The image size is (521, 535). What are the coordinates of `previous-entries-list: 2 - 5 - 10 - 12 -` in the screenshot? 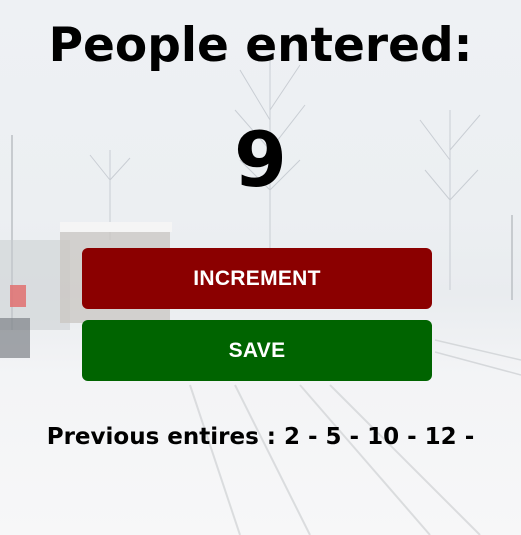 It's located at (379, 437).